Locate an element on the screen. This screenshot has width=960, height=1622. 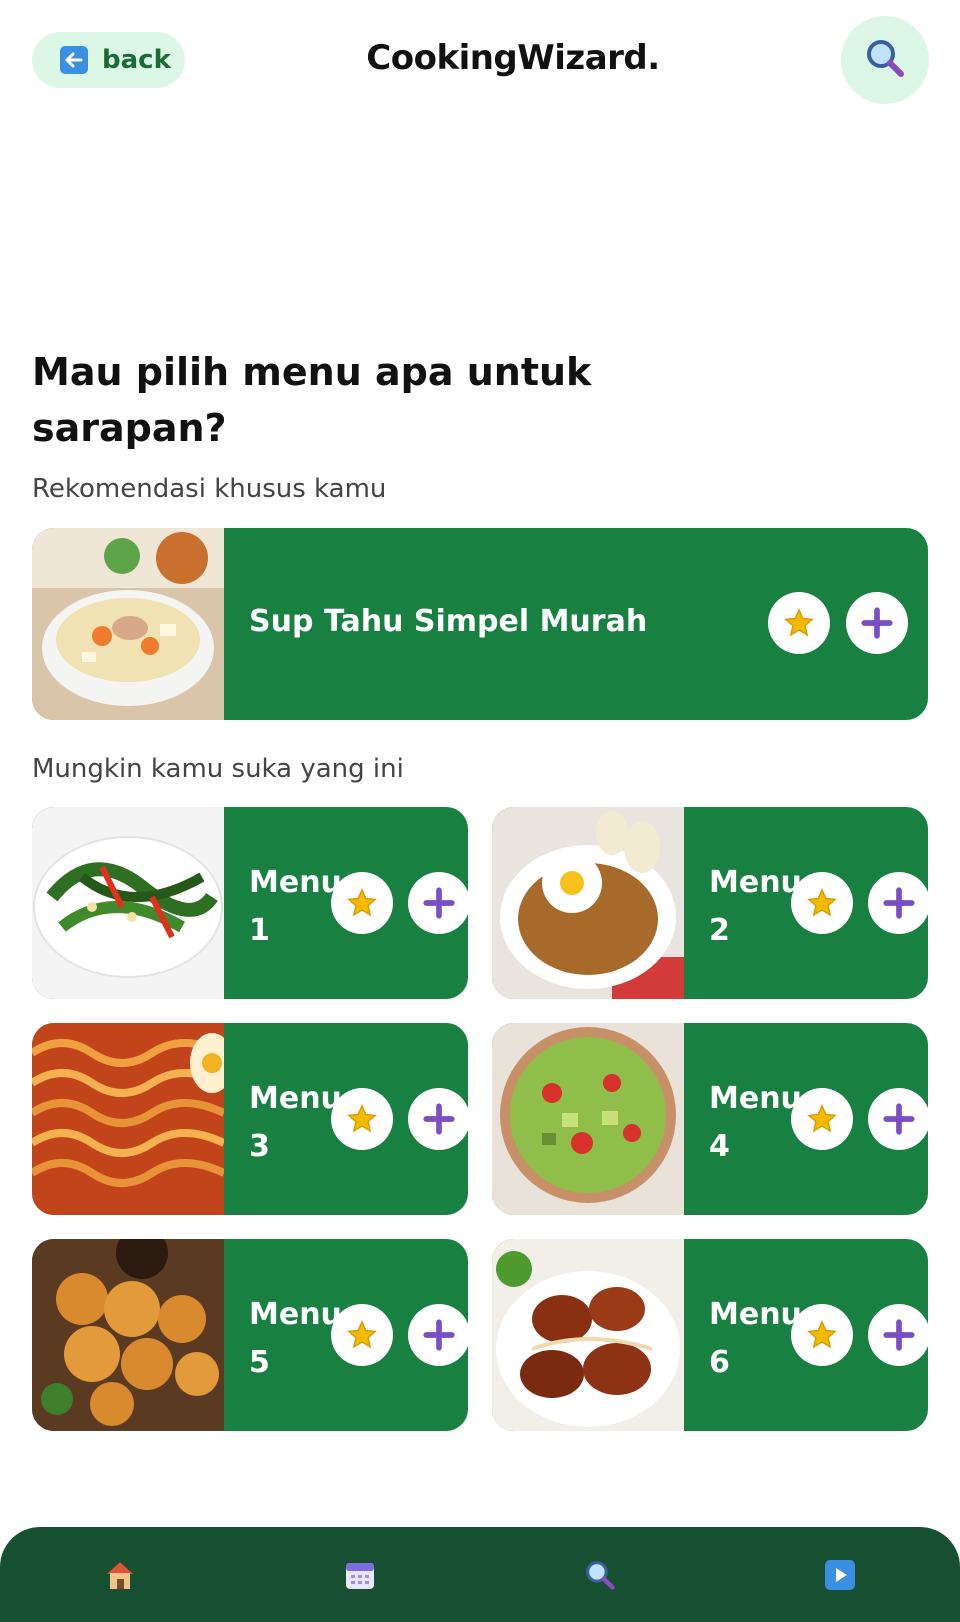
menu-card: Menu 2 is located at coordinates (710, 903).